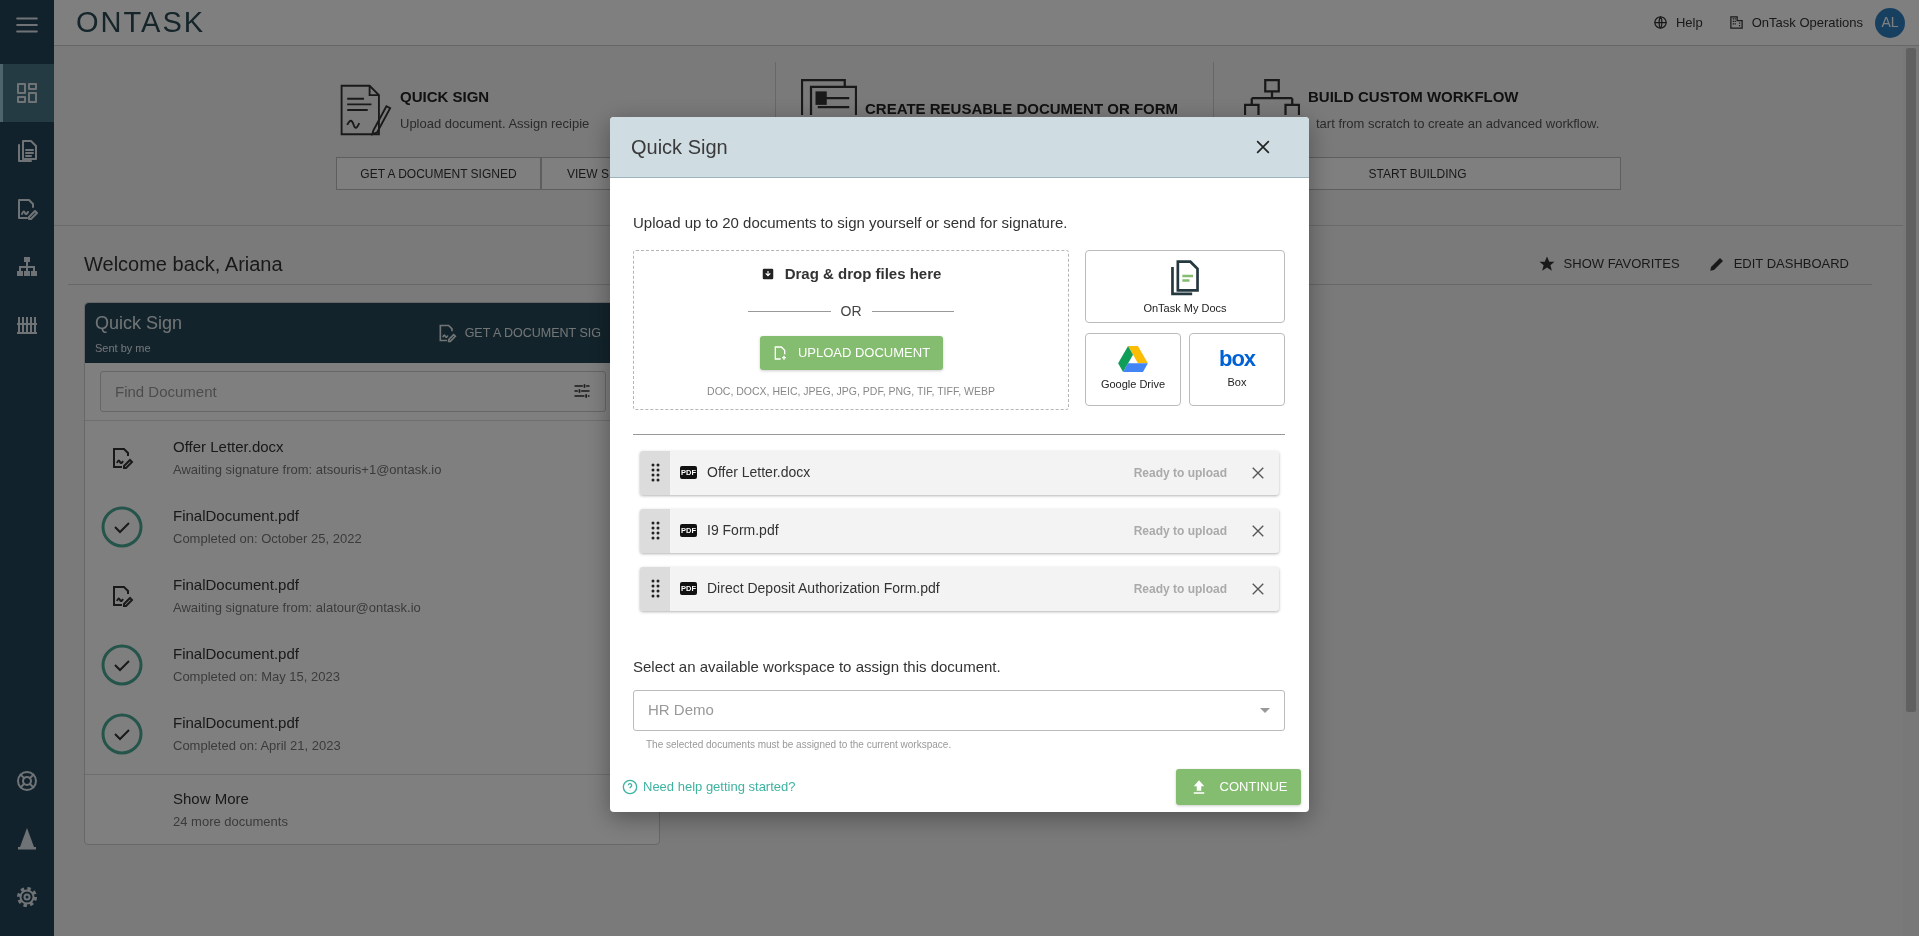  I want to click on box-logo: box, so click(1237, 358).